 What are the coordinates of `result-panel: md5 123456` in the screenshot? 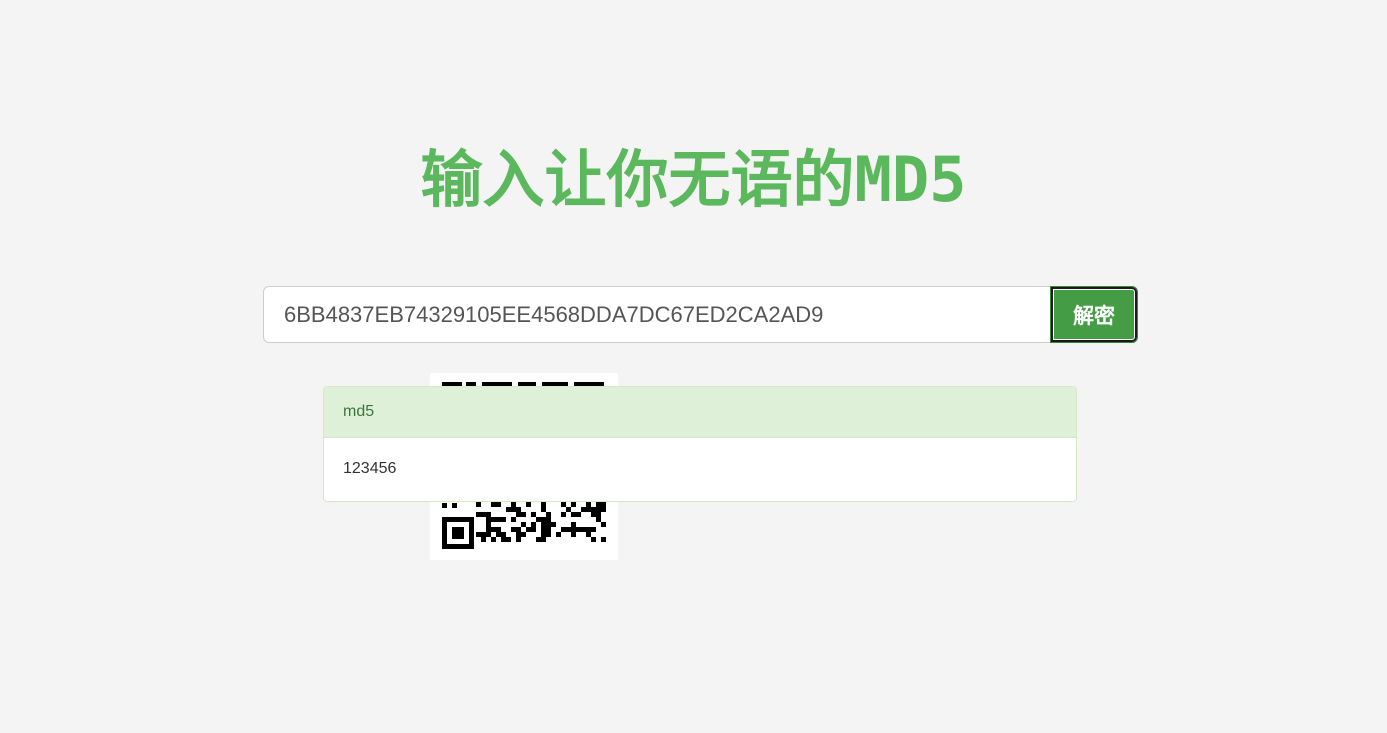 It's located at (700, 444).